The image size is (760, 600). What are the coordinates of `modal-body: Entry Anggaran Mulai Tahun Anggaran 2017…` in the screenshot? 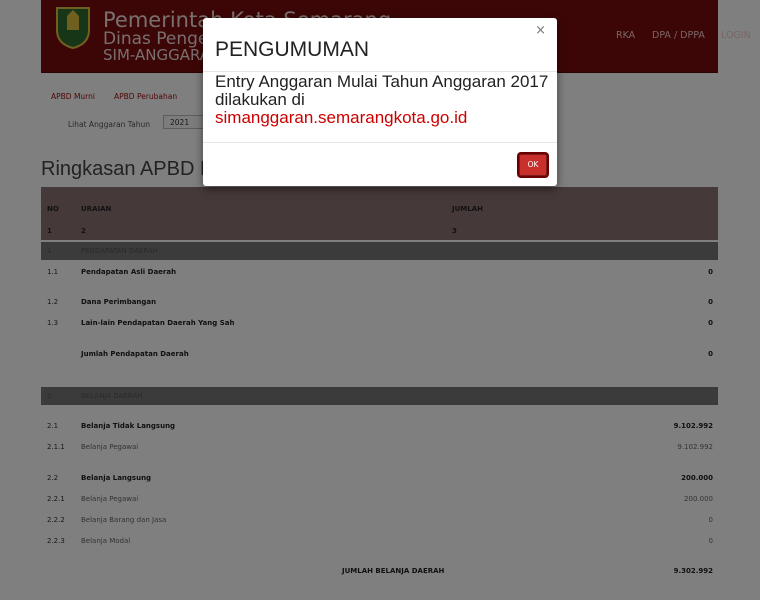 It's located at (385, 100).